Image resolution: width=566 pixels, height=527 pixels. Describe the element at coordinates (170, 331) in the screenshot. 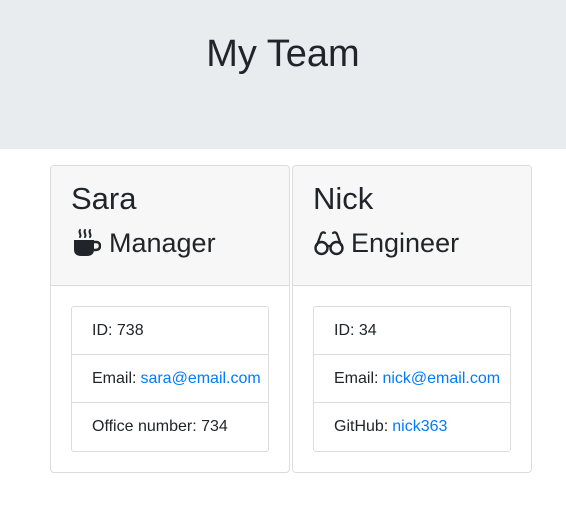

I see `detail-id: ID: 738` at that location.